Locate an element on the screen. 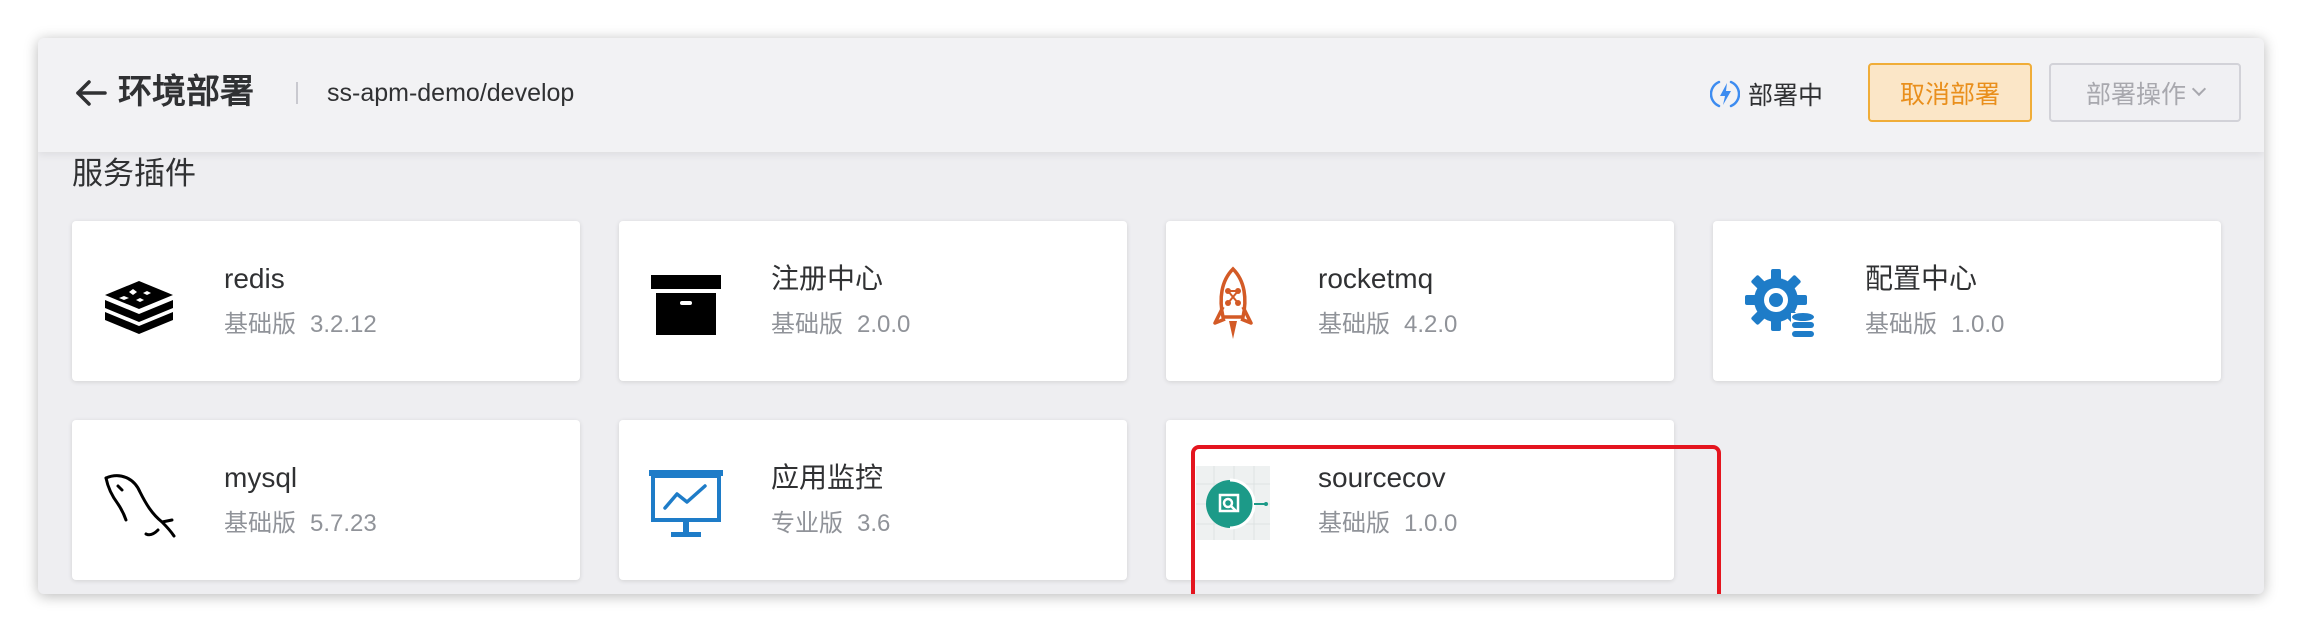 Image resolution: width=2304 pixels, height=634 pixels. plugin-version: 3.6 is located at coordinates (874, 523).